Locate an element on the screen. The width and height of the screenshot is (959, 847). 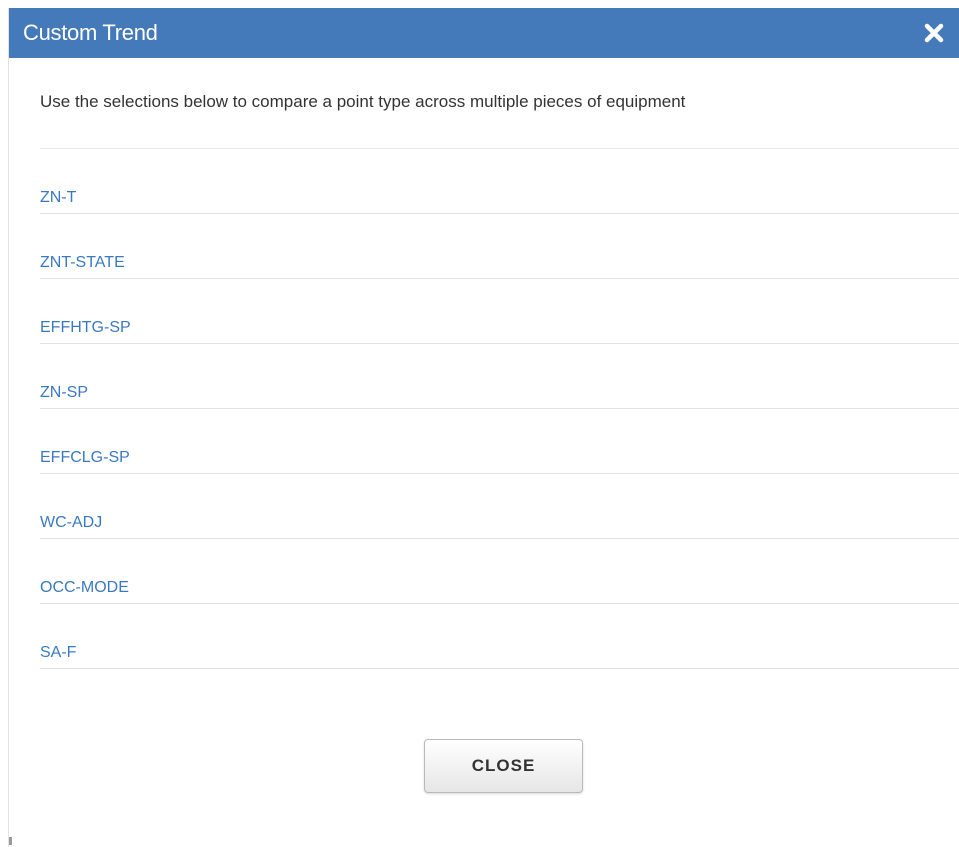
list-item: ZN-SP is located at coordinates (499, 376).